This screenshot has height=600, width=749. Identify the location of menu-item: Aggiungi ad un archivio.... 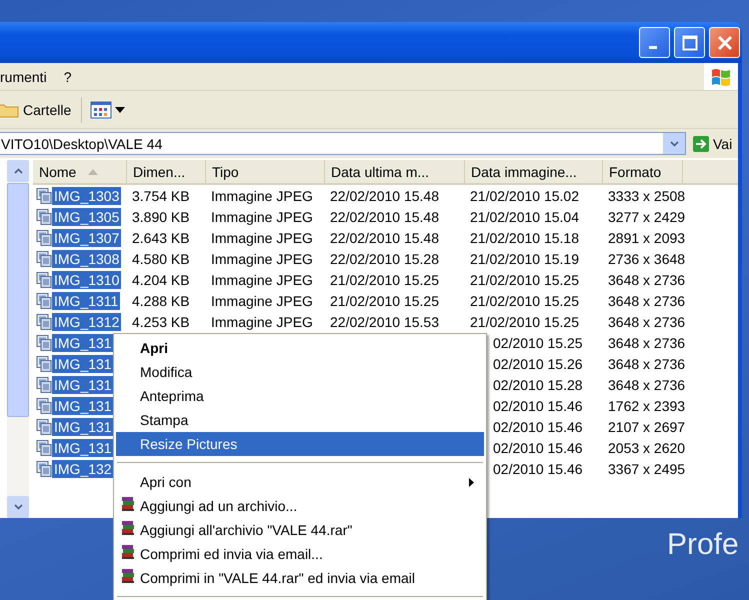
(300, 506).